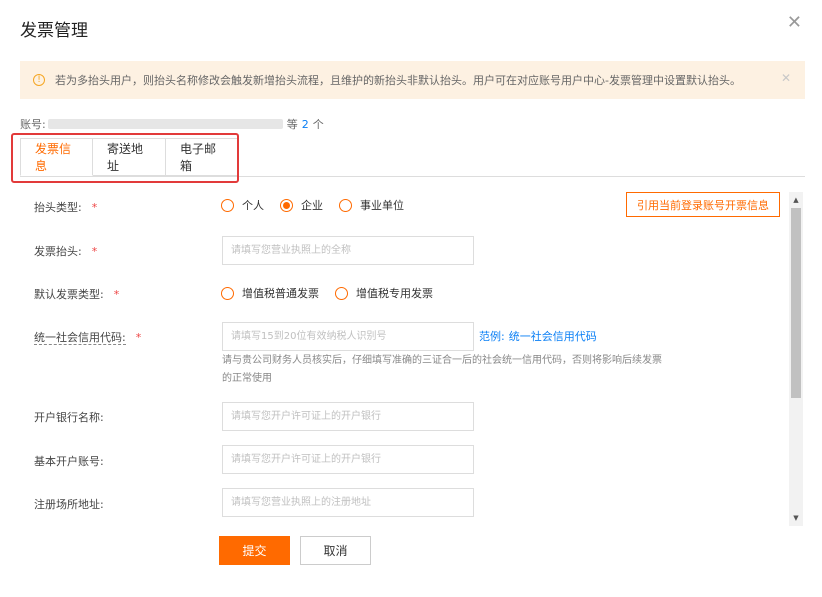  What do you see at coordinates (270, 293) in the screenshot?
I see `radio-general-vat: 增值税普通发票` at bounding box center [270, 293].